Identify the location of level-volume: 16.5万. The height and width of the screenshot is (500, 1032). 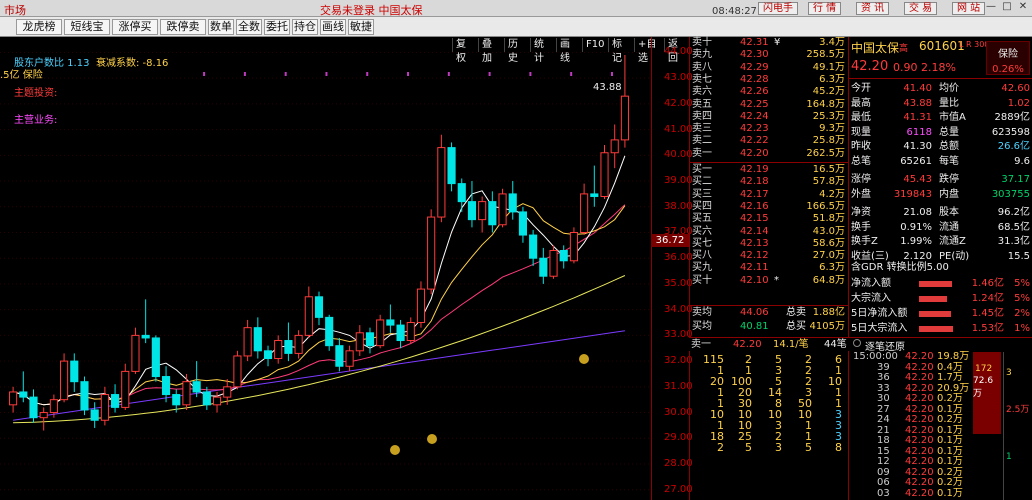
(828, 169).